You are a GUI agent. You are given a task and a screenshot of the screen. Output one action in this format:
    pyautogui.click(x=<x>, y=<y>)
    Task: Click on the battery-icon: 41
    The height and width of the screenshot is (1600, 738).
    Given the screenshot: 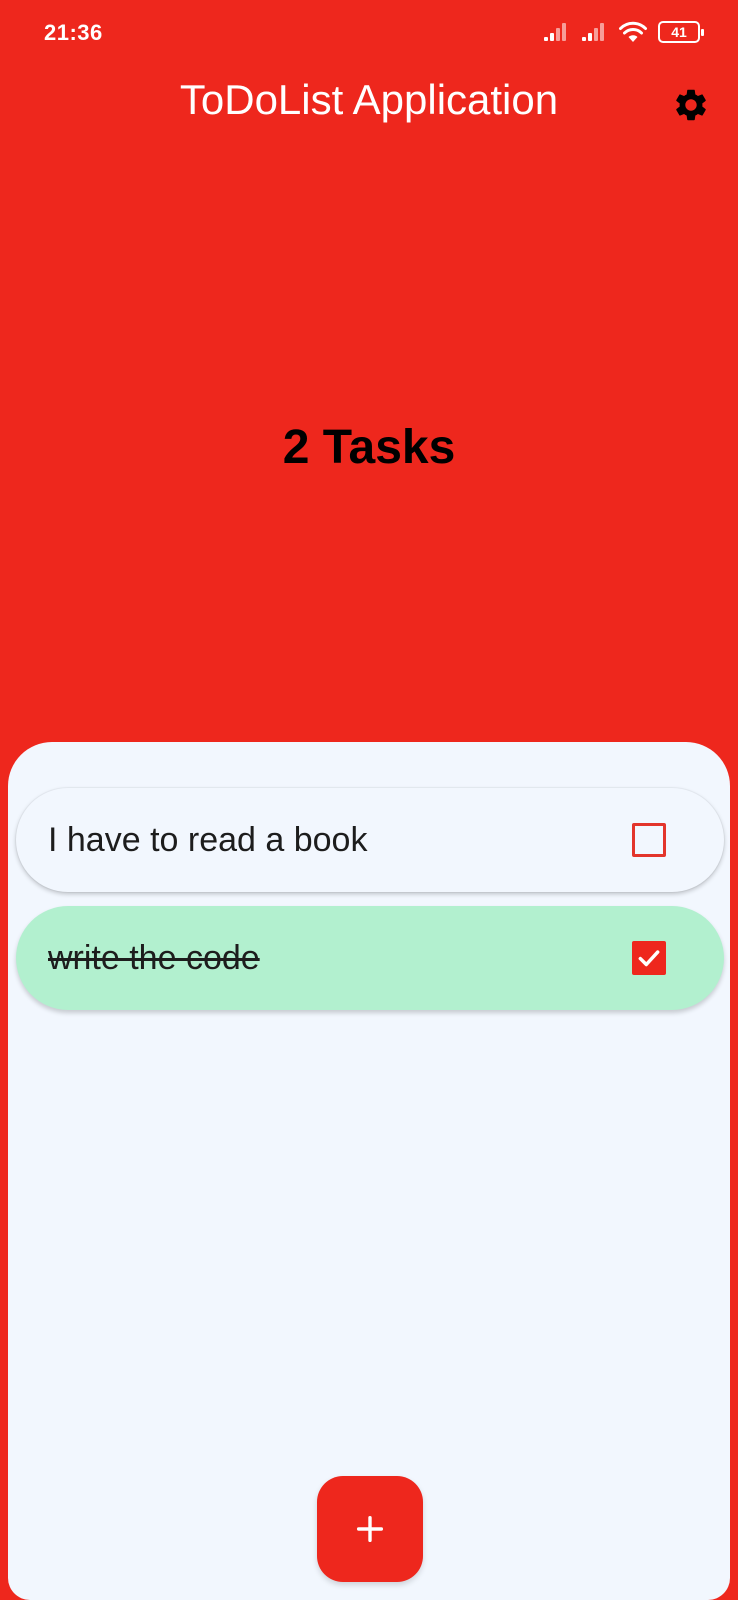 What is the action you would take?
    pyautogui.click(x=681, y=32)
    